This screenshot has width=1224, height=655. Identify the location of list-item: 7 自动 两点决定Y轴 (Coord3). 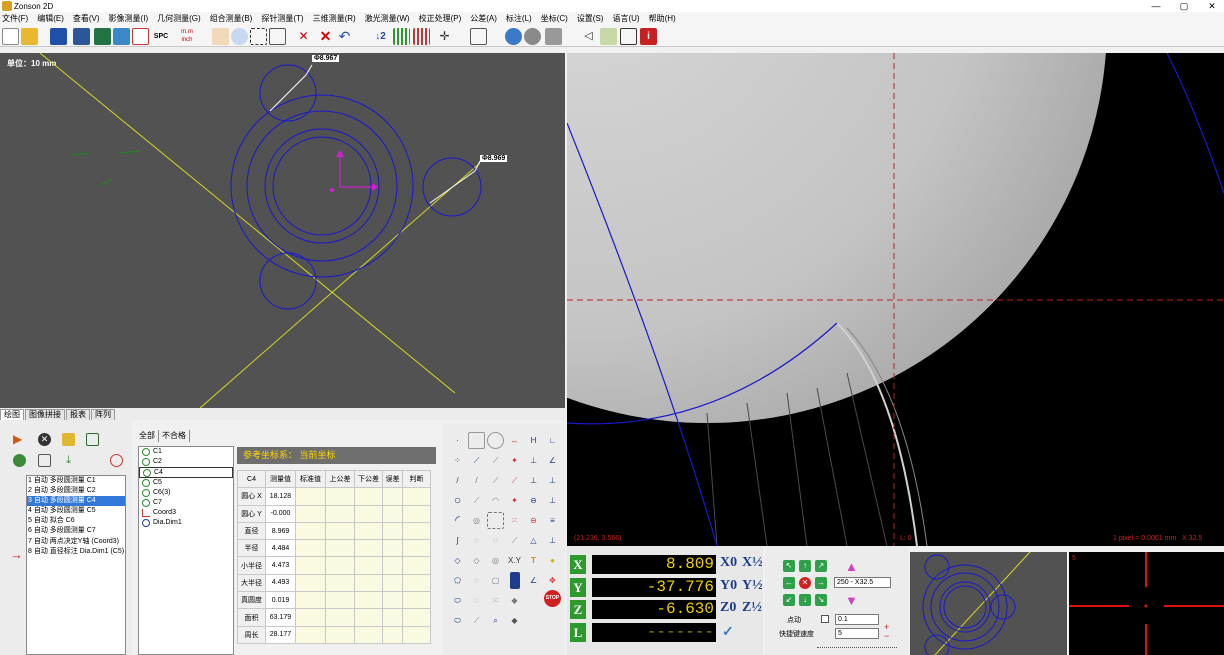
(76, 542).